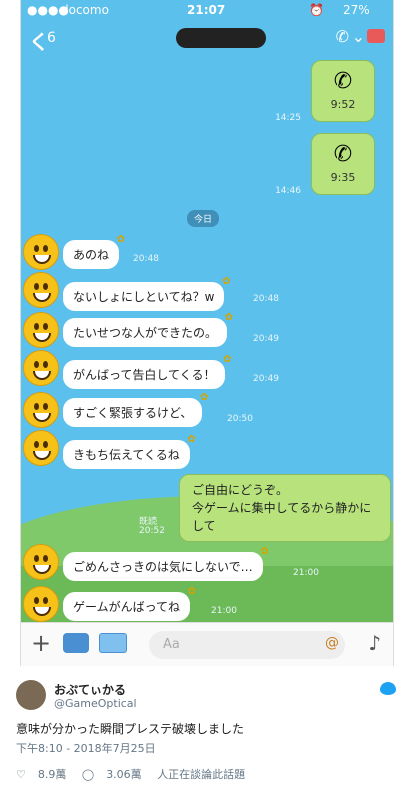 The height and width of the screenshot is (793, 414). I want to click on input-bar: + Aa @ ♪, so click(207, 644).